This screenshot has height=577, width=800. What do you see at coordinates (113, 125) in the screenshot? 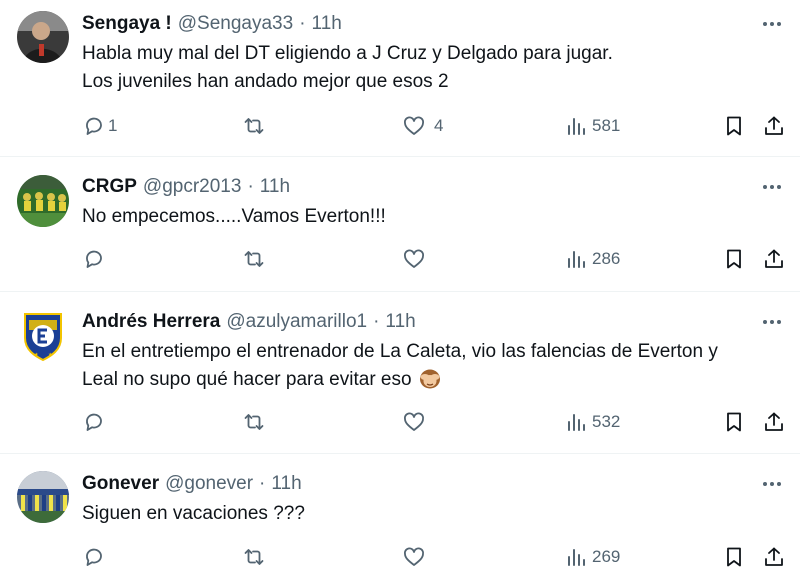
I see `reply-count: 1` at bounding box center [113, 125].